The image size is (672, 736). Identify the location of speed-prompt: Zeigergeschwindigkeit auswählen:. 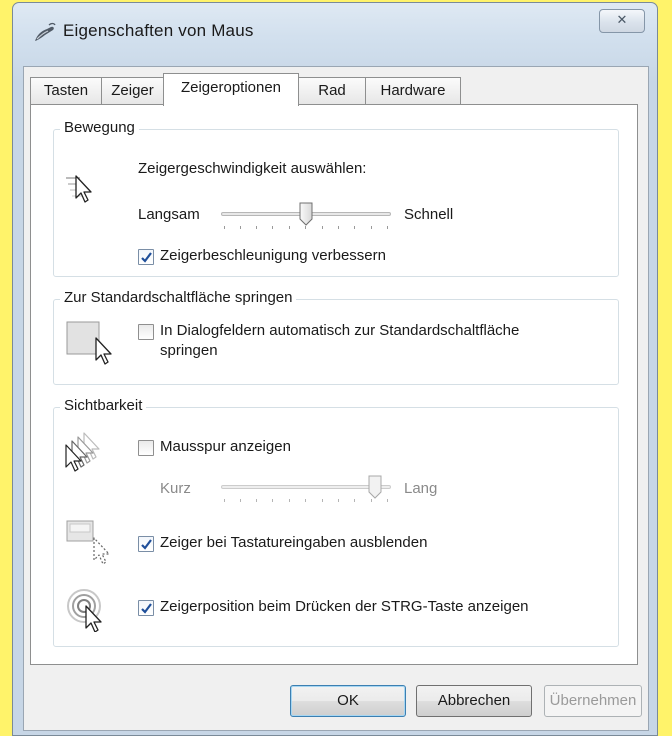
(252, 168).